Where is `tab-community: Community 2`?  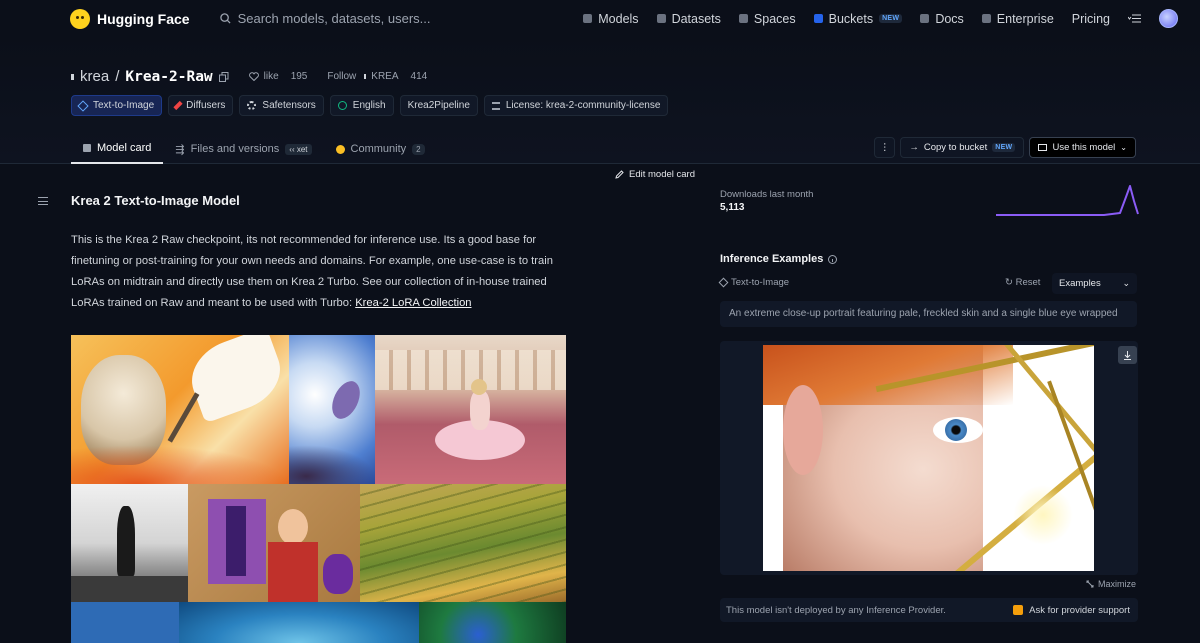
tab-community: Community 2 is located at coordinates (380, 149).